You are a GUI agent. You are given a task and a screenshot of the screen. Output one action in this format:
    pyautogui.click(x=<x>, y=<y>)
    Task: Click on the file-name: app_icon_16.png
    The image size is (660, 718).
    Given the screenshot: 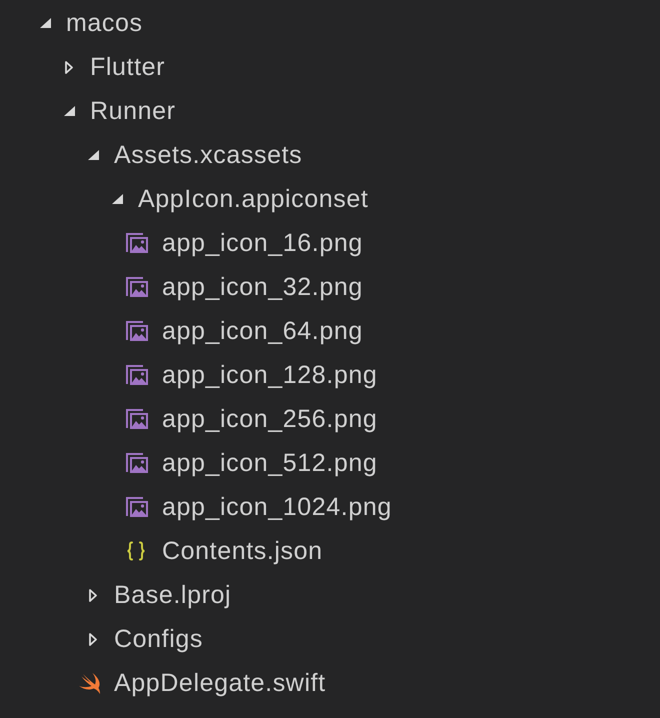 What is the action you would take?
    pyautogui.click(x=262, y=243)
    